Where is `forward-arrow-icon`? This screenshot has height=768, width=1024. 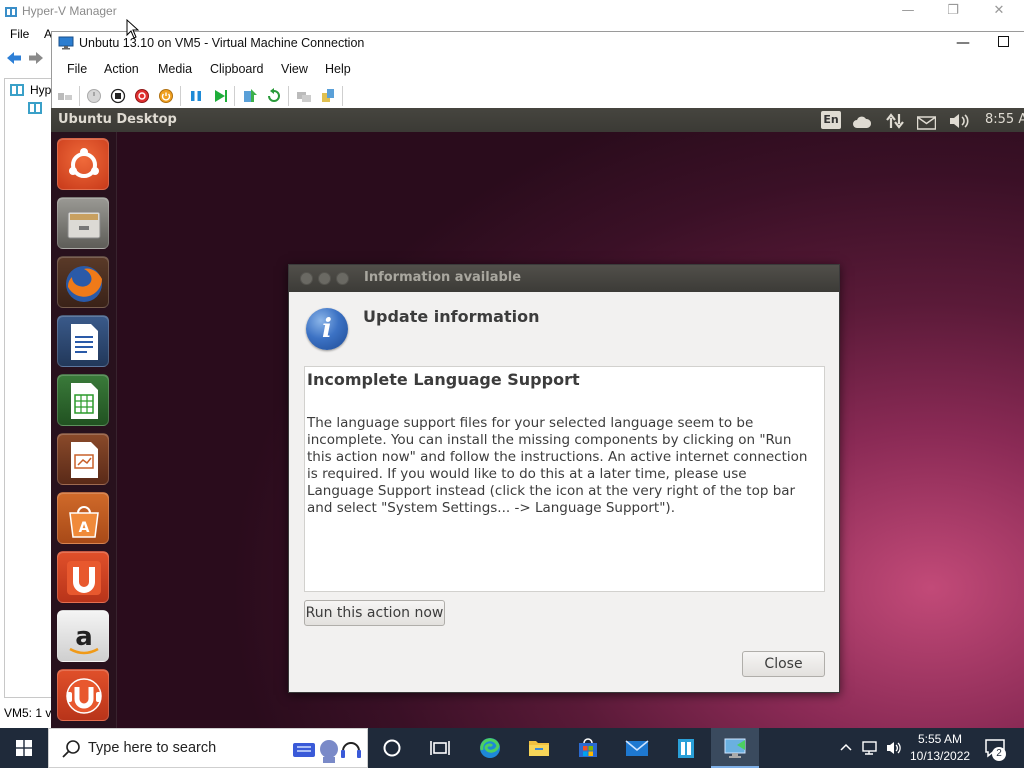
forward-arrow-icon is located at coordinates (36, 58).